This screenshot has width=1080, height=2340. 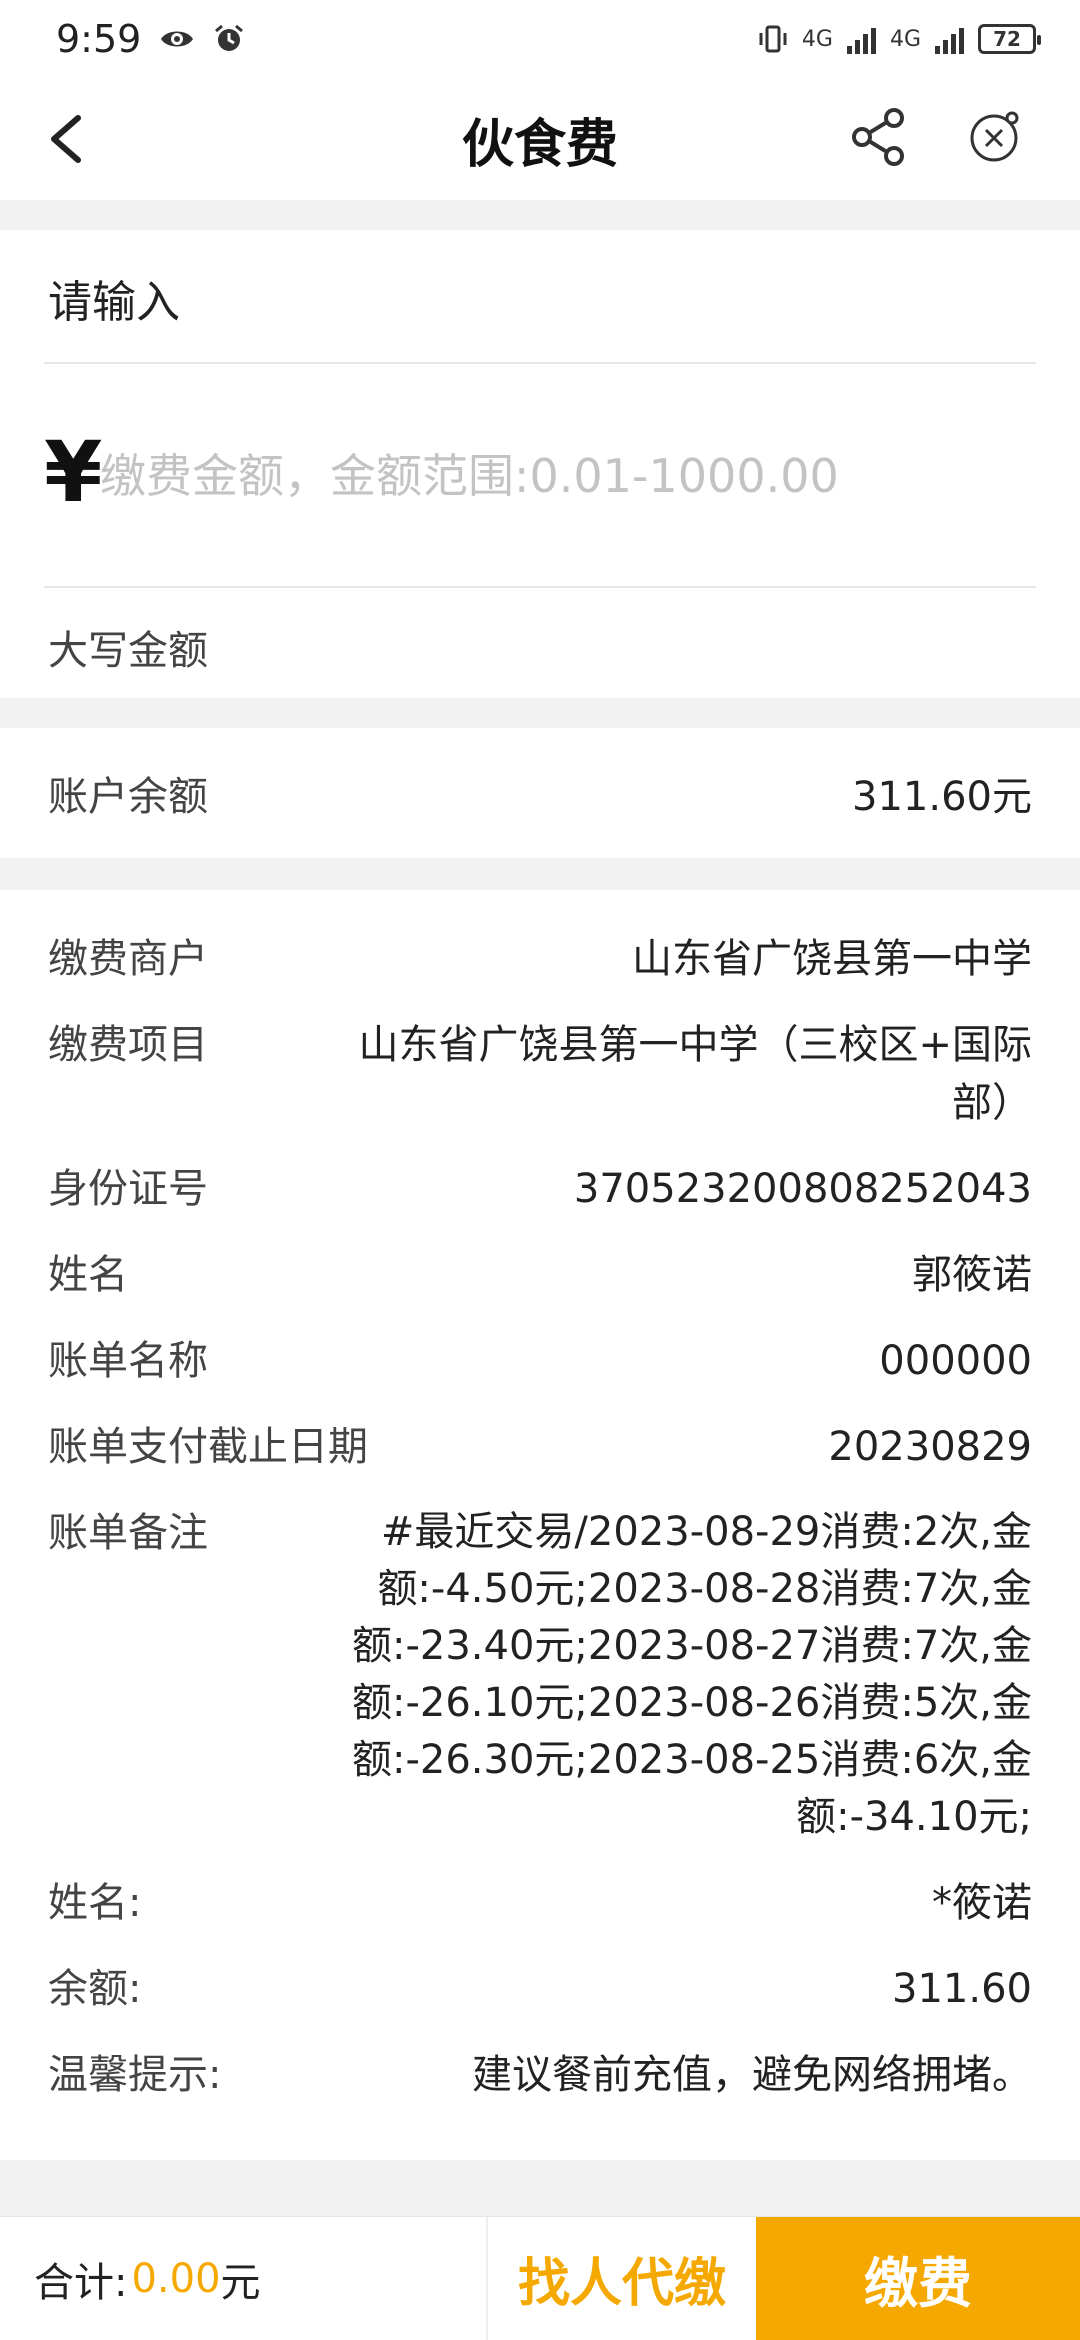 What do you see at coordinates (879, 137) in the screenshot?
I see `share-icon` at bounding box center [879, 137].